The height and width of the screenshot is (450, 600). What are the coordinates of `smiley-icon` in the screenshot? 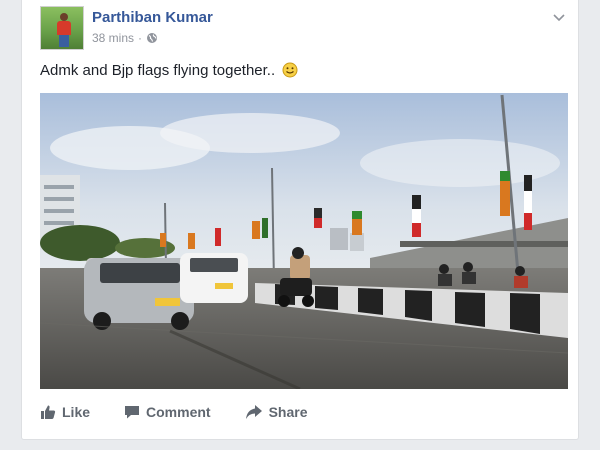 It's located at (290, 72).